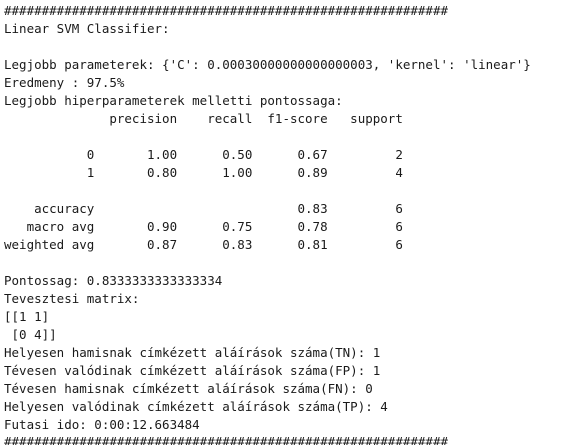  Describe the element at coordinates (203, 172) in the screenshot. I see `report-row-class-1: 1 0.80 1.00 0.89 4` at that location.